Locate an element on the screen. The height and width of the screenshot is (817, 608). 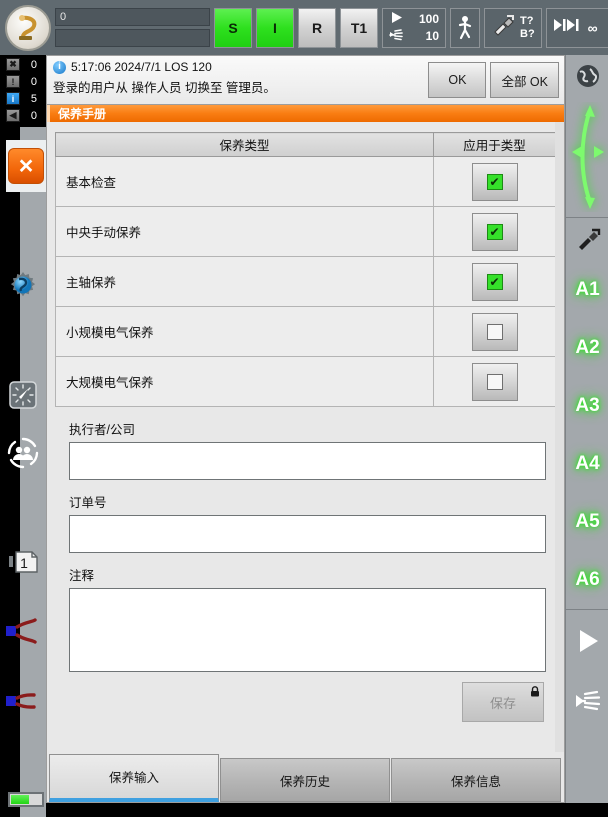
note-label: 注释 is located at coordinates (82, 576).